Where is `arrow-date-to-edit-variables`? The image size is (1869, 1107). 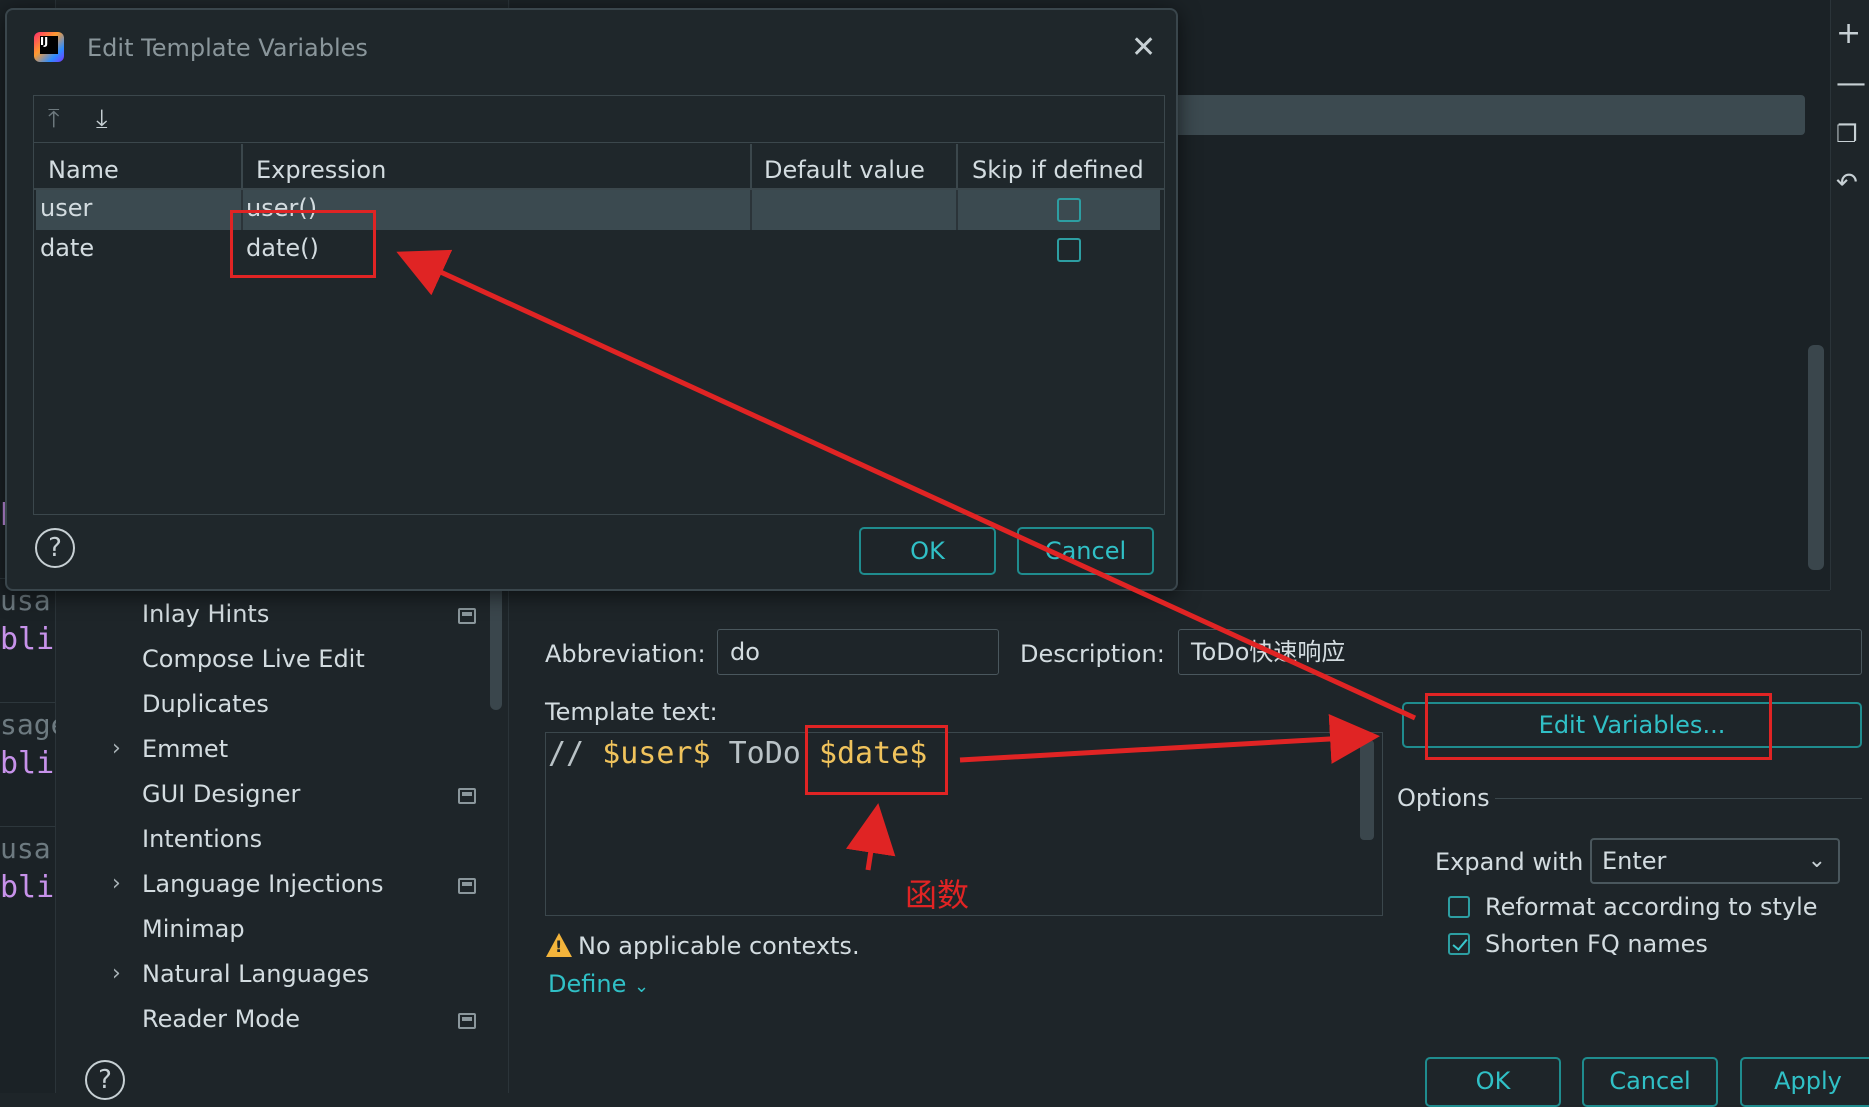
arrow-date-to-edit-variables is located at coordinates (1169, 739).